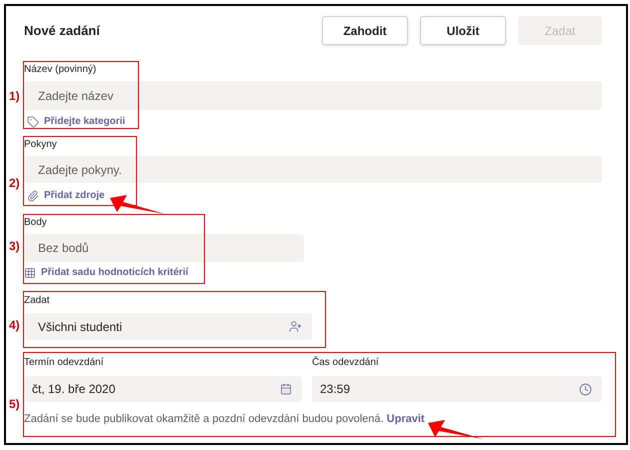 This screenshot has width=630, height=450. I want to click on page-title: Nové zadání, so click(63, 31).